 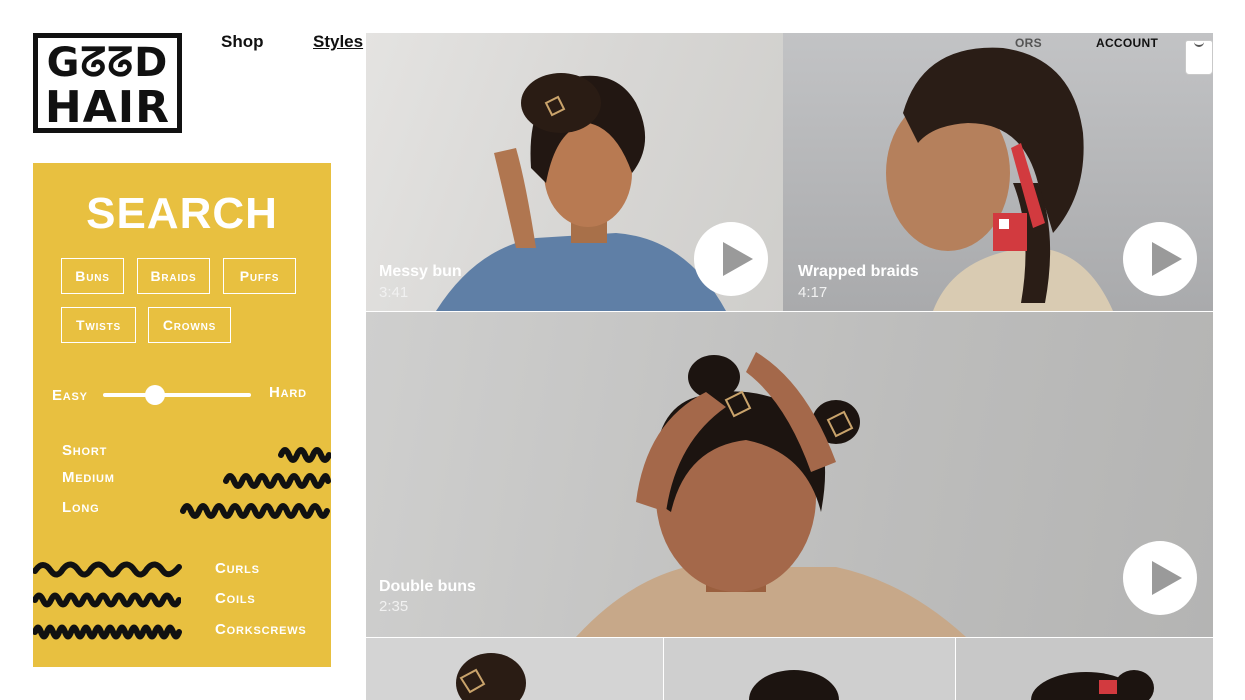 What do you see at coordinates (177, 395) in the screenshot?
I see `difficulty-slider-track` at bounding box center [177, 395].